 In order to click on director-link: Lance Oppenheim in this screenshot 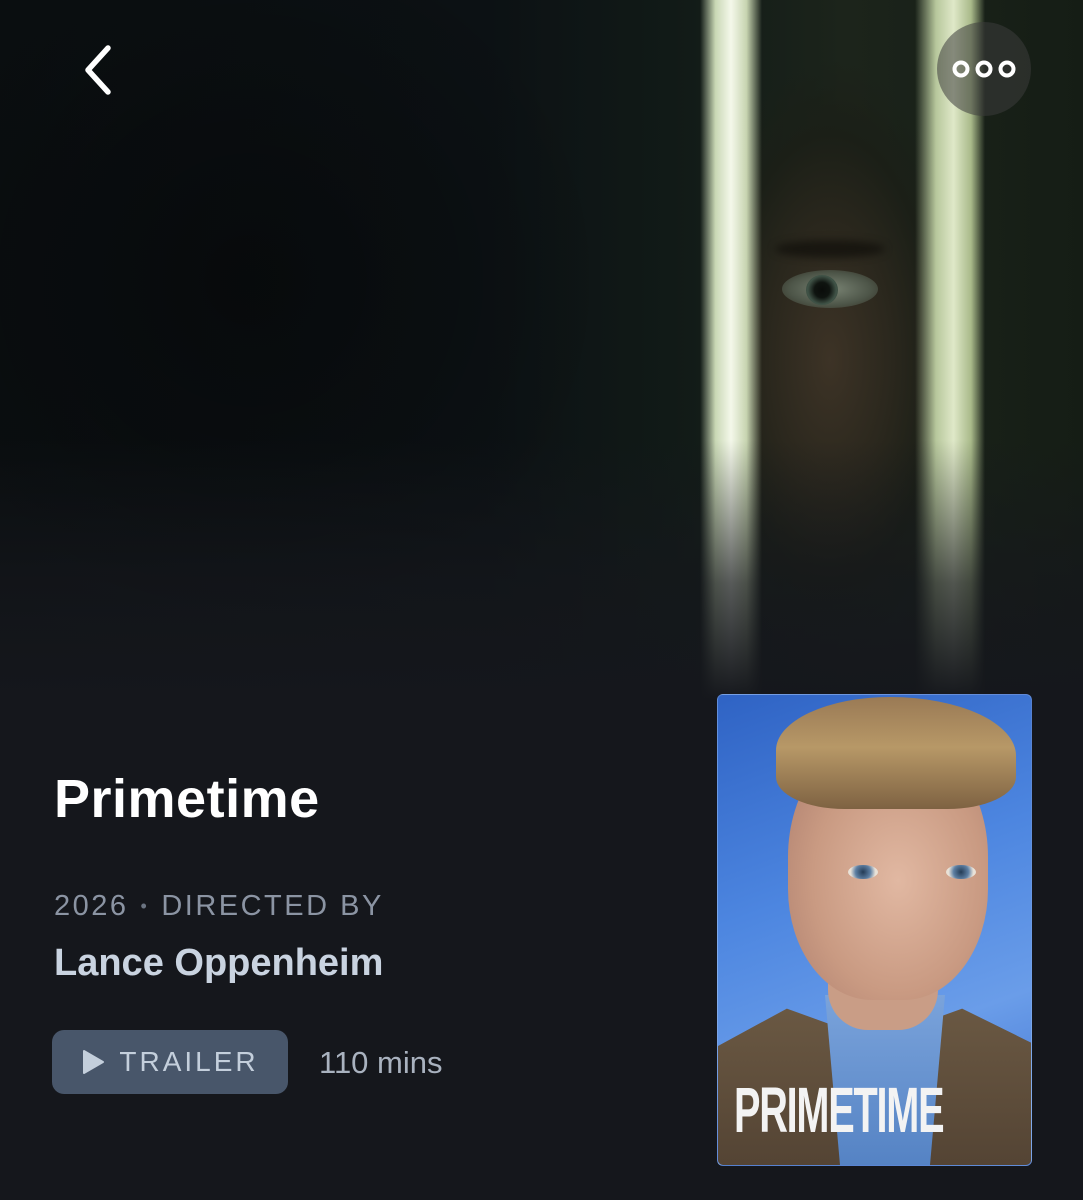, I will do `click(218, 963)`.